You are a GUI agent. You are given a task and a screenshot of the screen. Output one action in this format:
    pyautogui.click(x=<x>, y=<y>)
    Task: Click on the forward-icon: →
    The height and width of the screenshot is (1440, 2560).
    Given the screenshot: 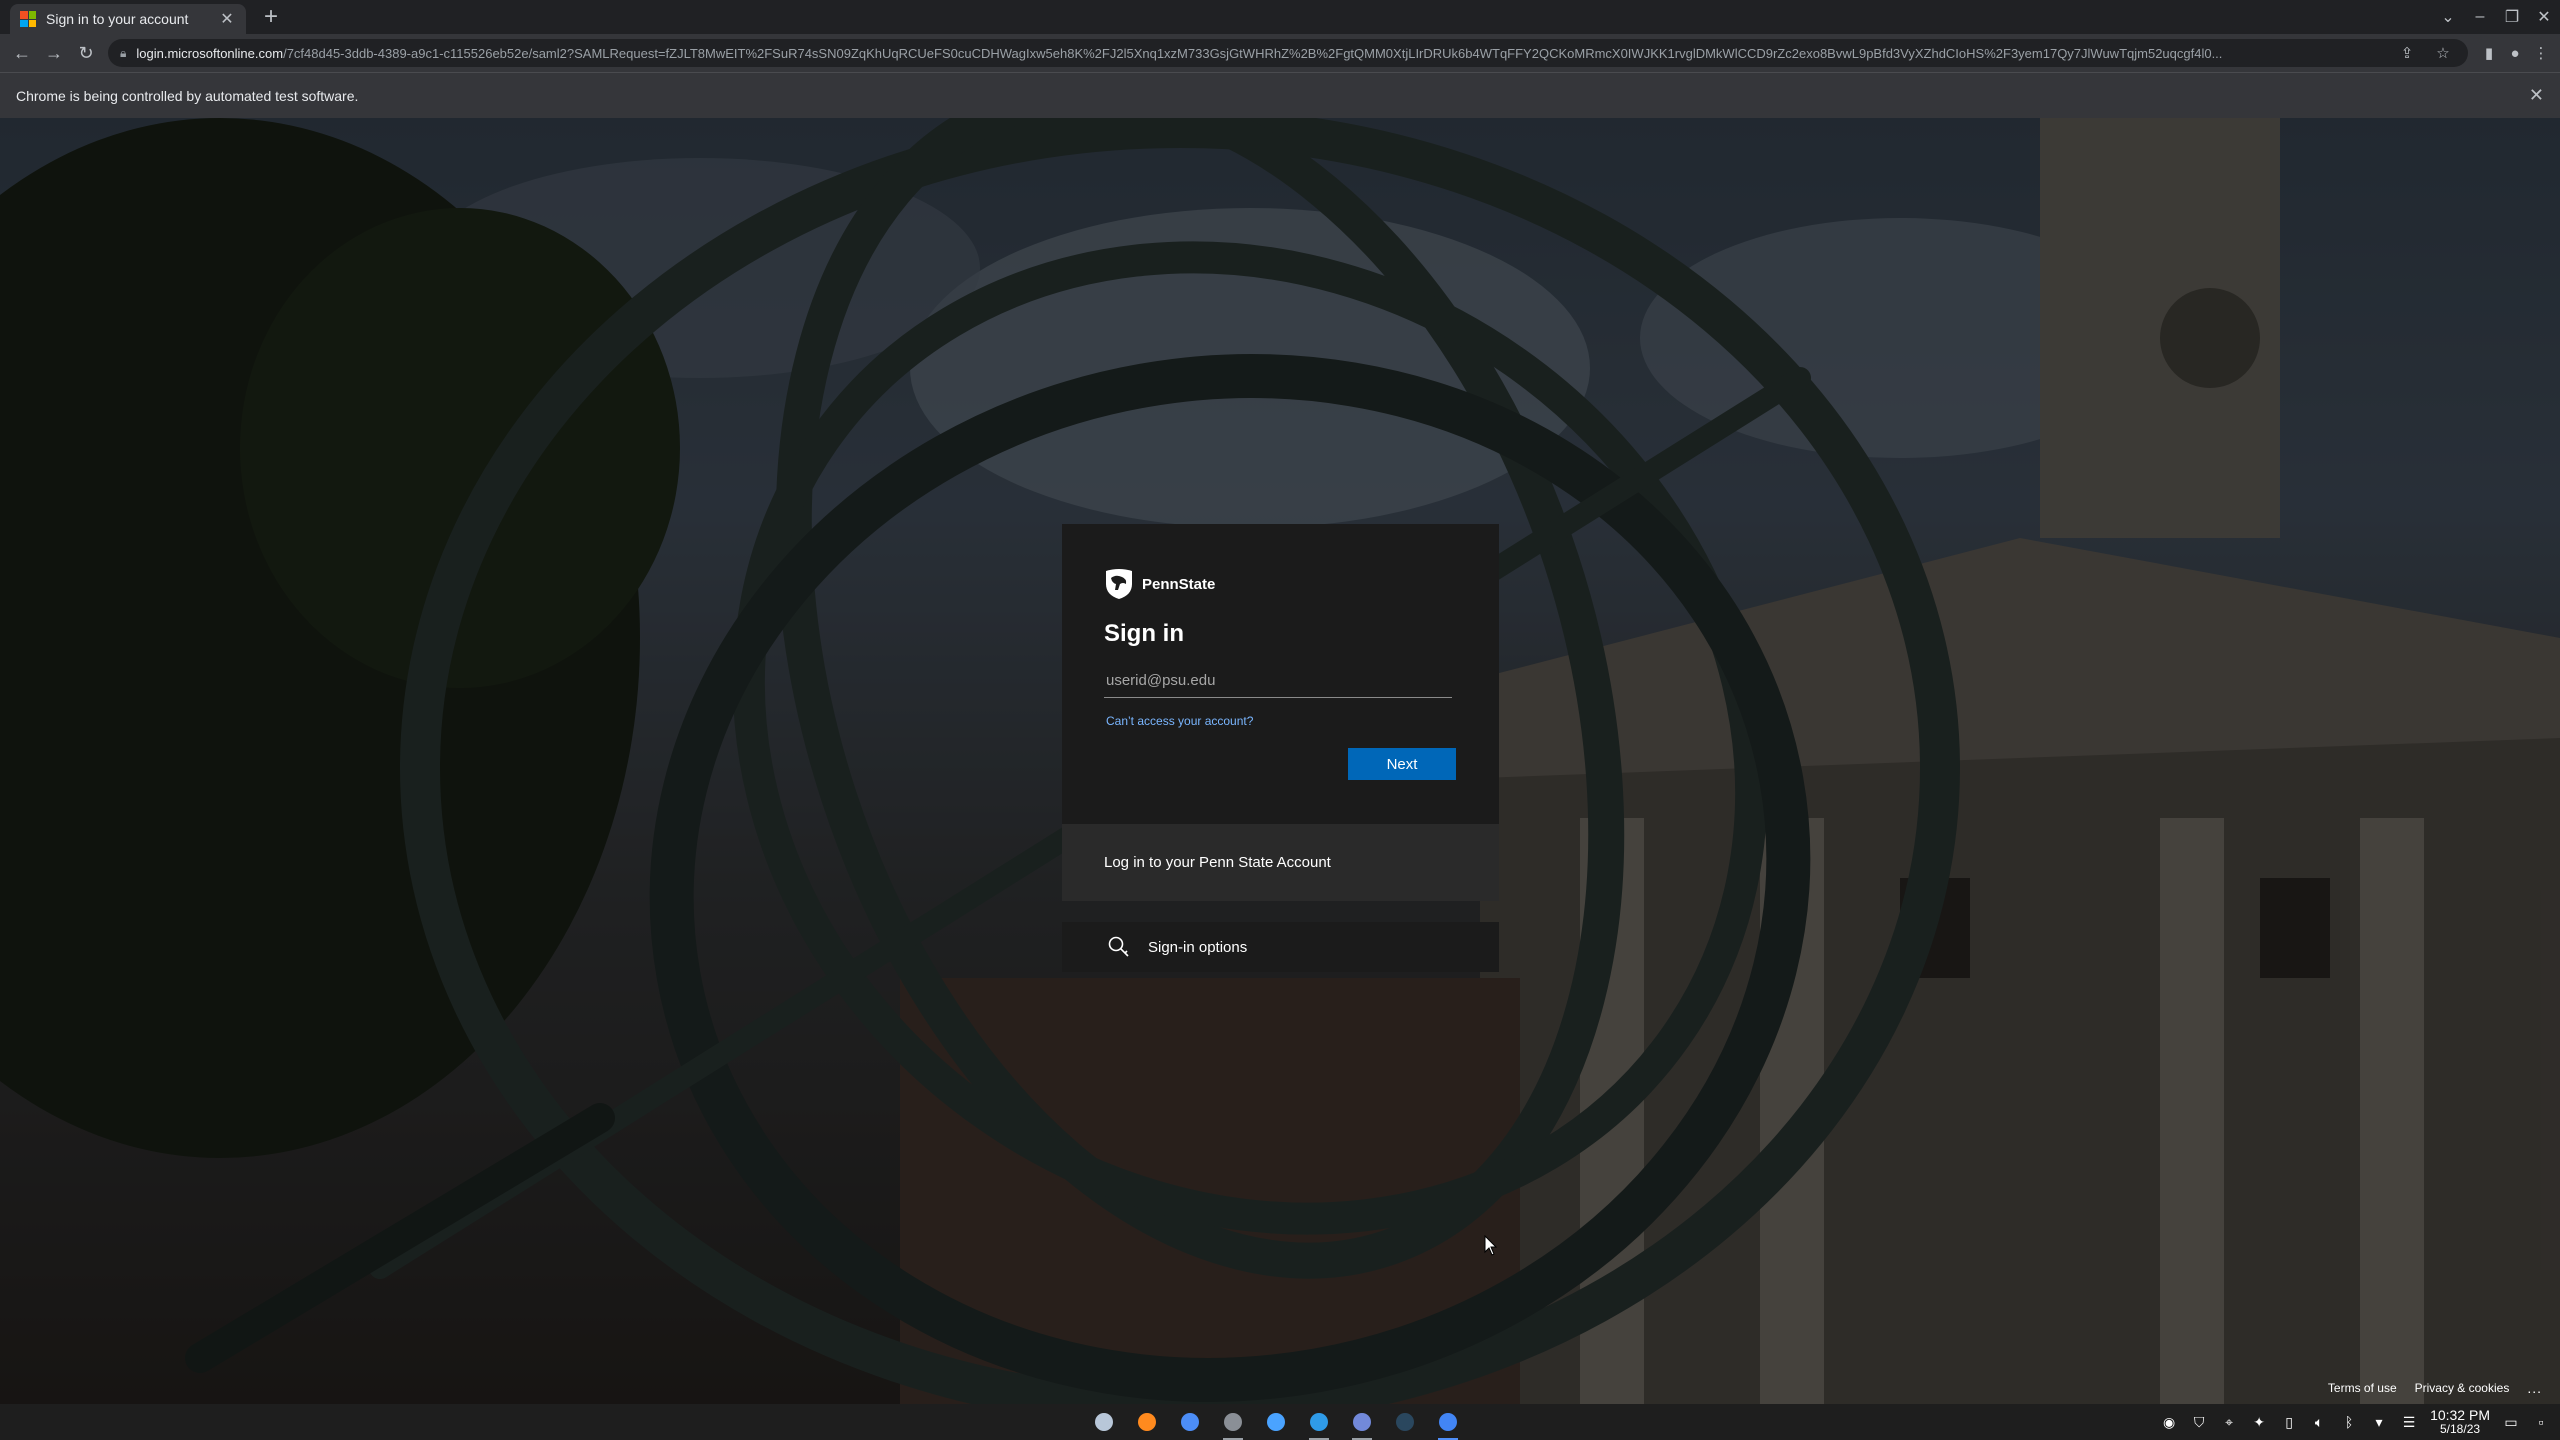 What is the action you would take?
    pyautogui.click(x=54, y=53)
    